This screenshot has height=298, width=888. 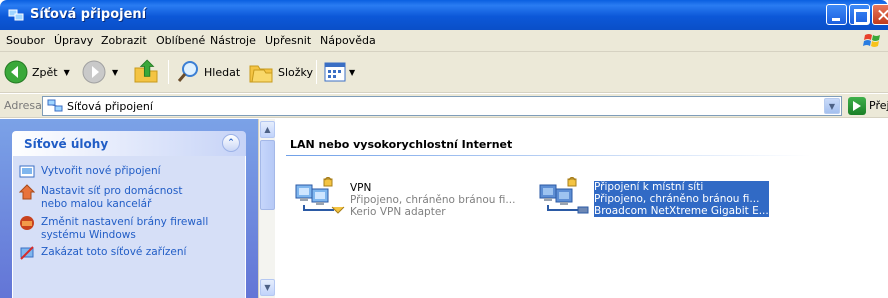 I want to click on close-button, so click(x=880, y=14).